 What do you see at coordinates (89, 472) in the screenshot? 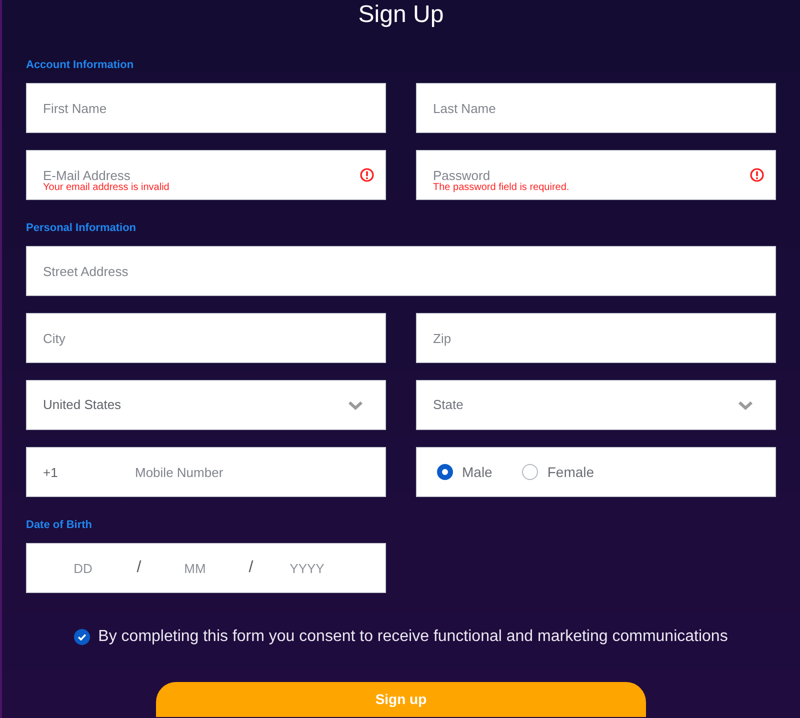
I see `country-code-input: +1` at bounding box center [89, 472].